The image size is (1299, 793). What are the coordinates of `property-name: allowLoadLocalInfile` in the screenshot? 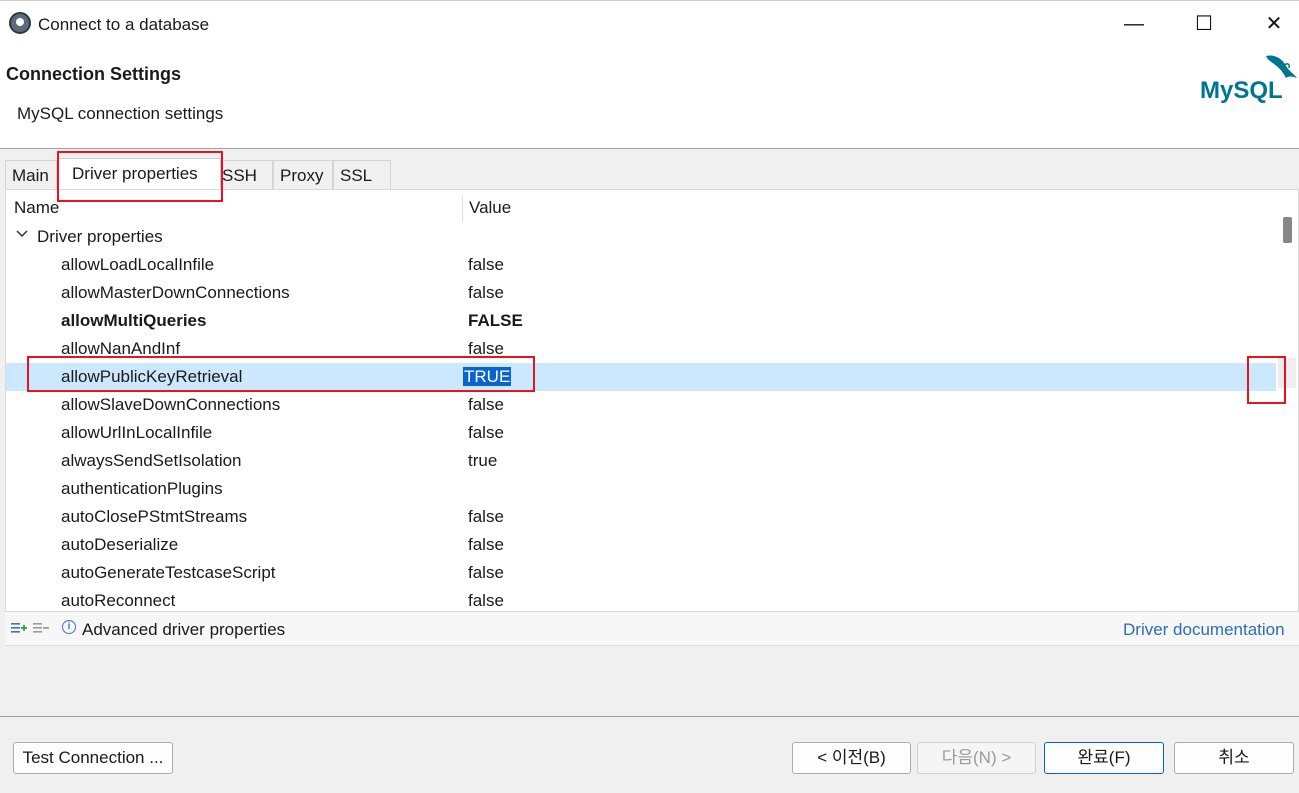 It's located at (138, 264).